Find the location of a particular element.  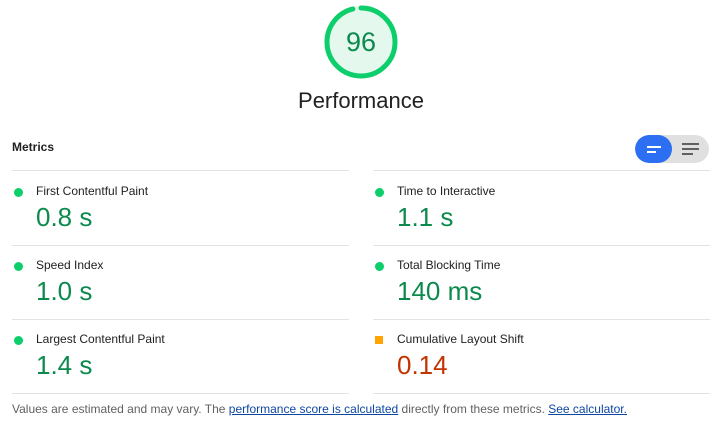

metric-first-contentful-paint: First Contentful Paint 0.8 s is located at coordinates (180, 208).